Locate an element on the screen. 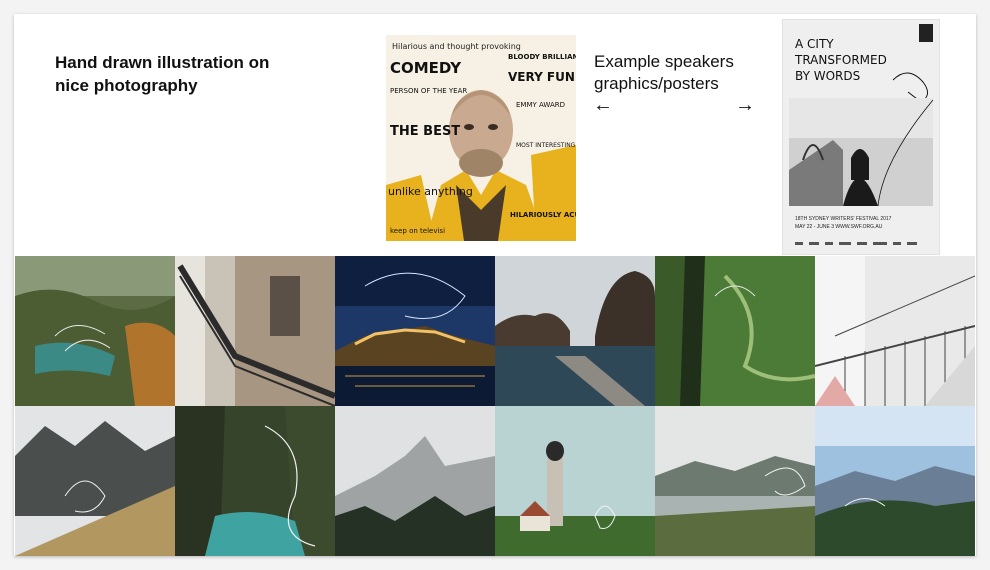 The image size is (990, 570). poster-text-10: MOST INTERESTING is located at coordinates (546, 145).